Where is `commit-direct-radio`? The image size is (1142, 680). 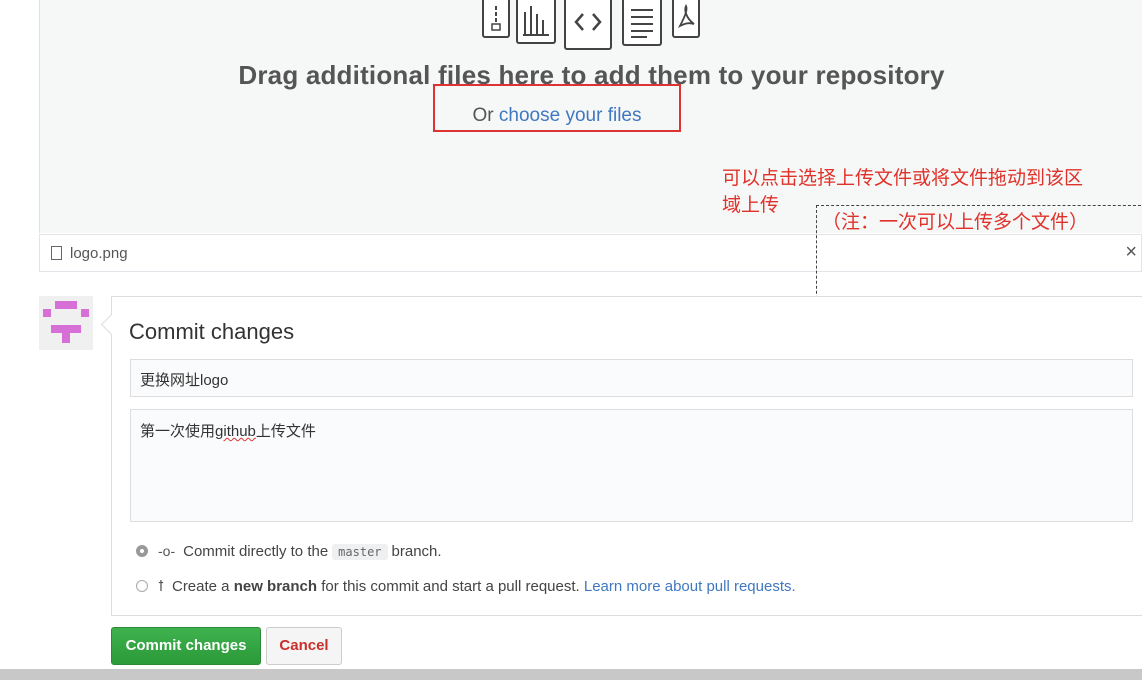 commit-direct-radio is located at coordinates (142, 551).